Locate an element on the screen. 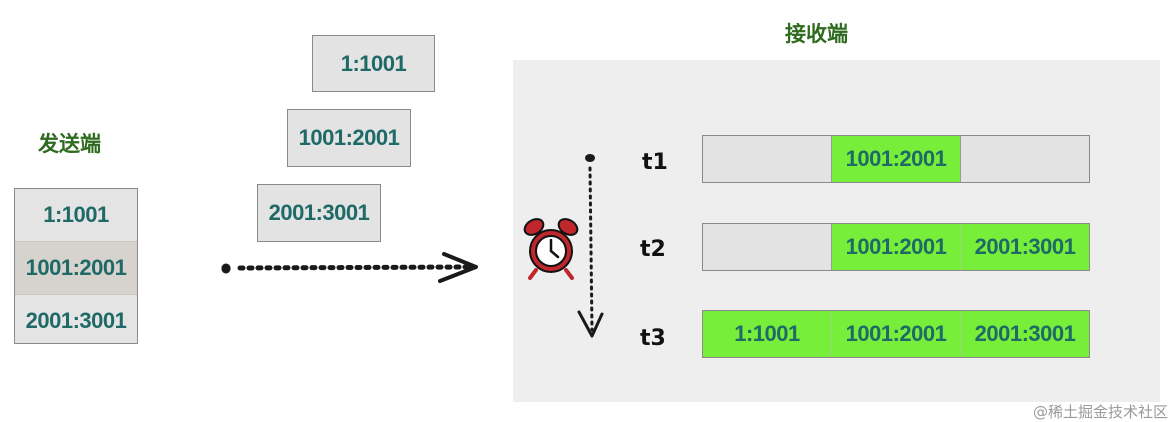  receiver-title: 接收端 is located at coordinates (816, 34).